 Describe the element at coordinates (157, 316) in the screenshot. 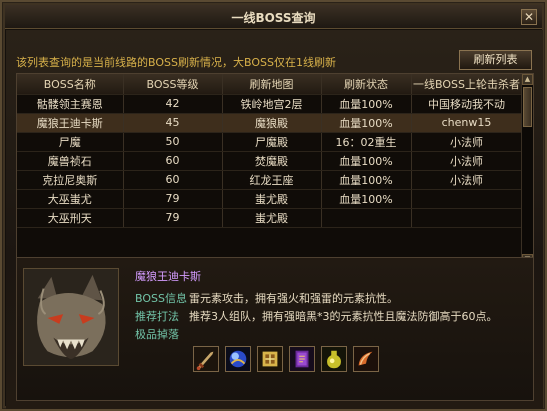

I see `tactic-label: 推荐打法` at that location.